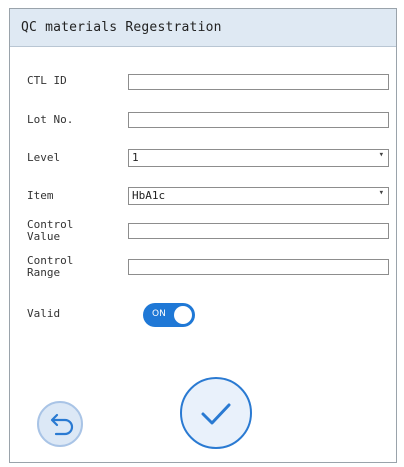 This screenshot has width=404, height=467. I want to click on valid-toggle: ON, so click(169, 315).